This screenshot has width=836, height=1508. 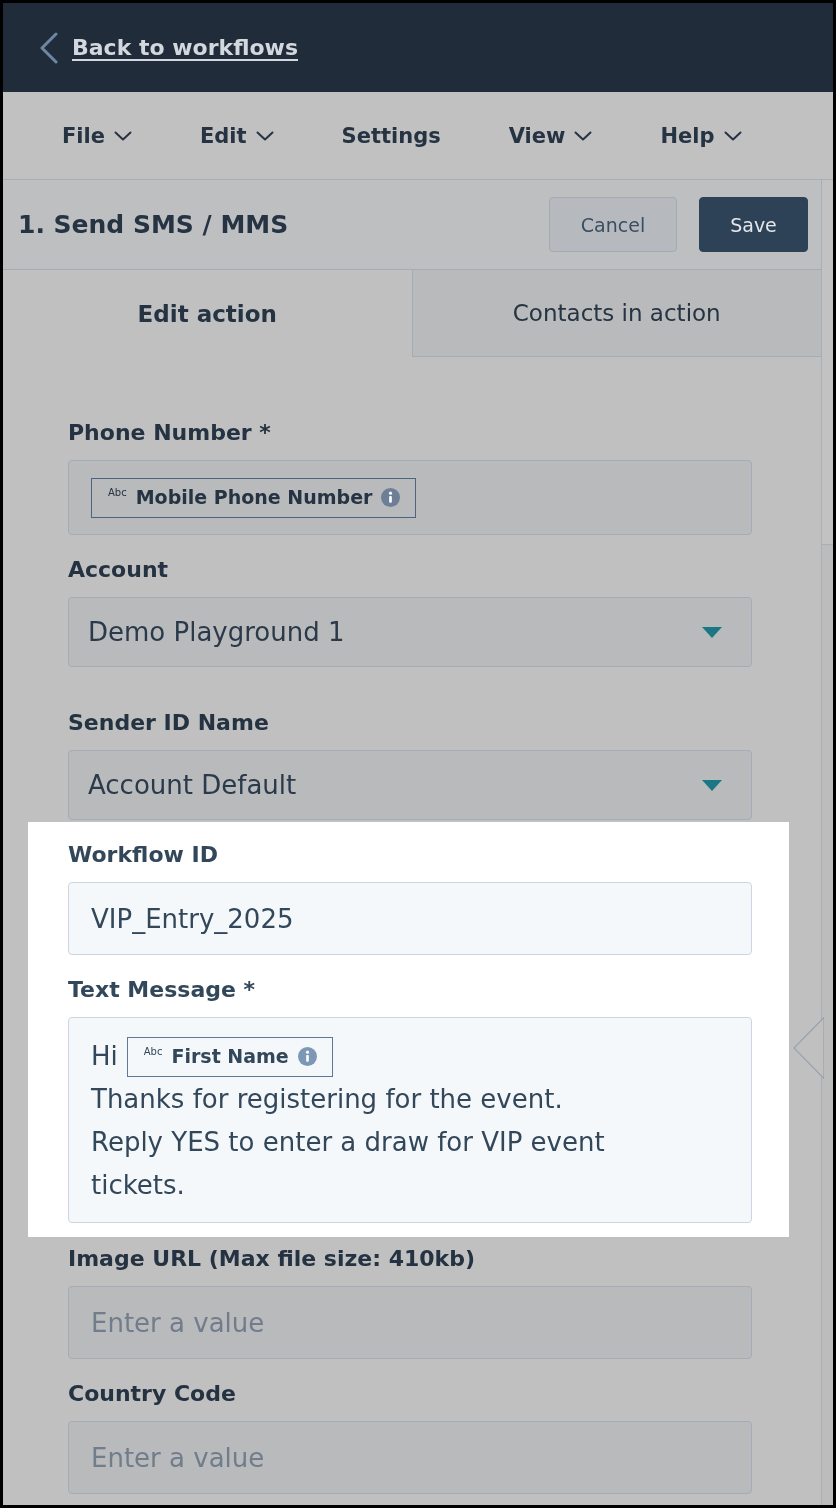 What do you see at coordinates (701, 135) in the screenshot?
I see `menu-item: Help` at bounding box center [701, 135].